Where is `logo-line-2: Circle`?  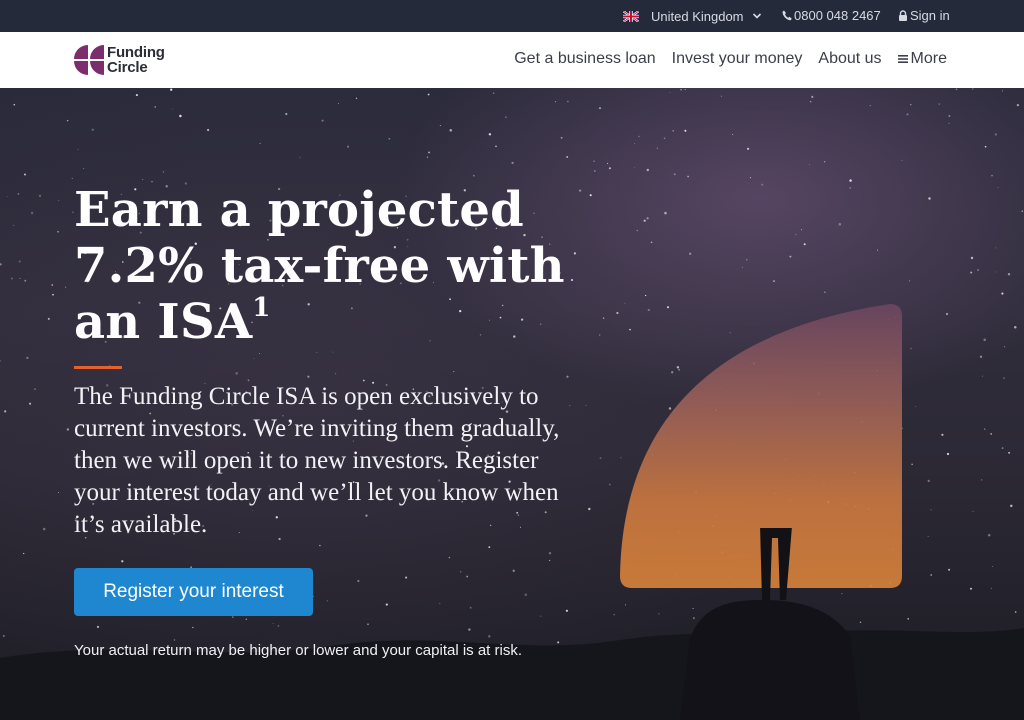 logo-line-2: Circle is located at coordinates (127, 67).